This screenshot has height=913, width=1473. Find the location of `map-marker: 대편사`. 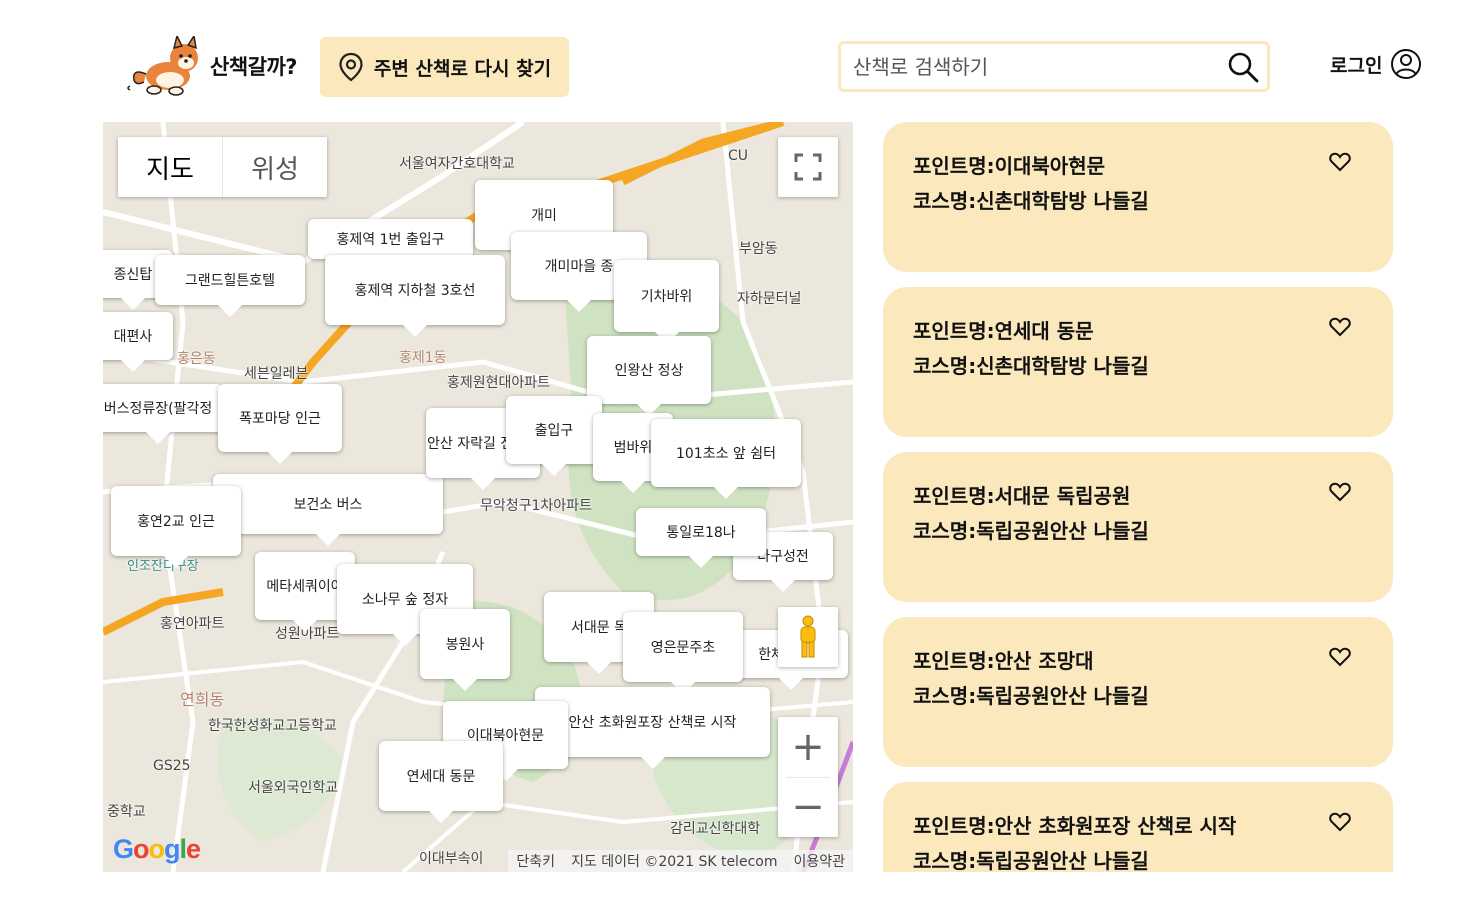

map-marker: 대편사 is located at coordinates (138, 342).